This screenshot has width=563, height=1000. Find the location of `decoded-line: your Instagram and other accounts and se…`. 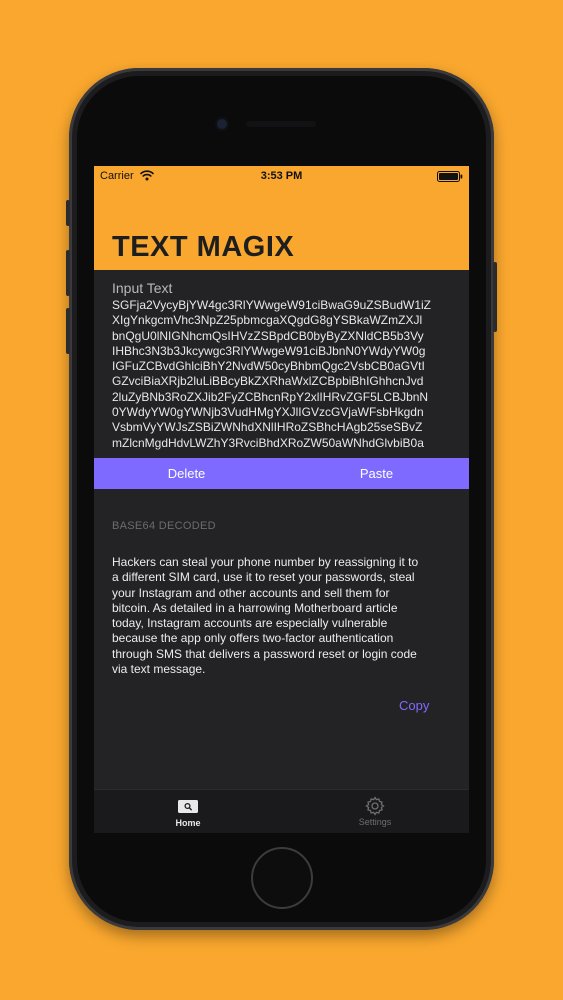

decoded-line: your Instagram and other accounts and se… is located at coordinates (251, 592).